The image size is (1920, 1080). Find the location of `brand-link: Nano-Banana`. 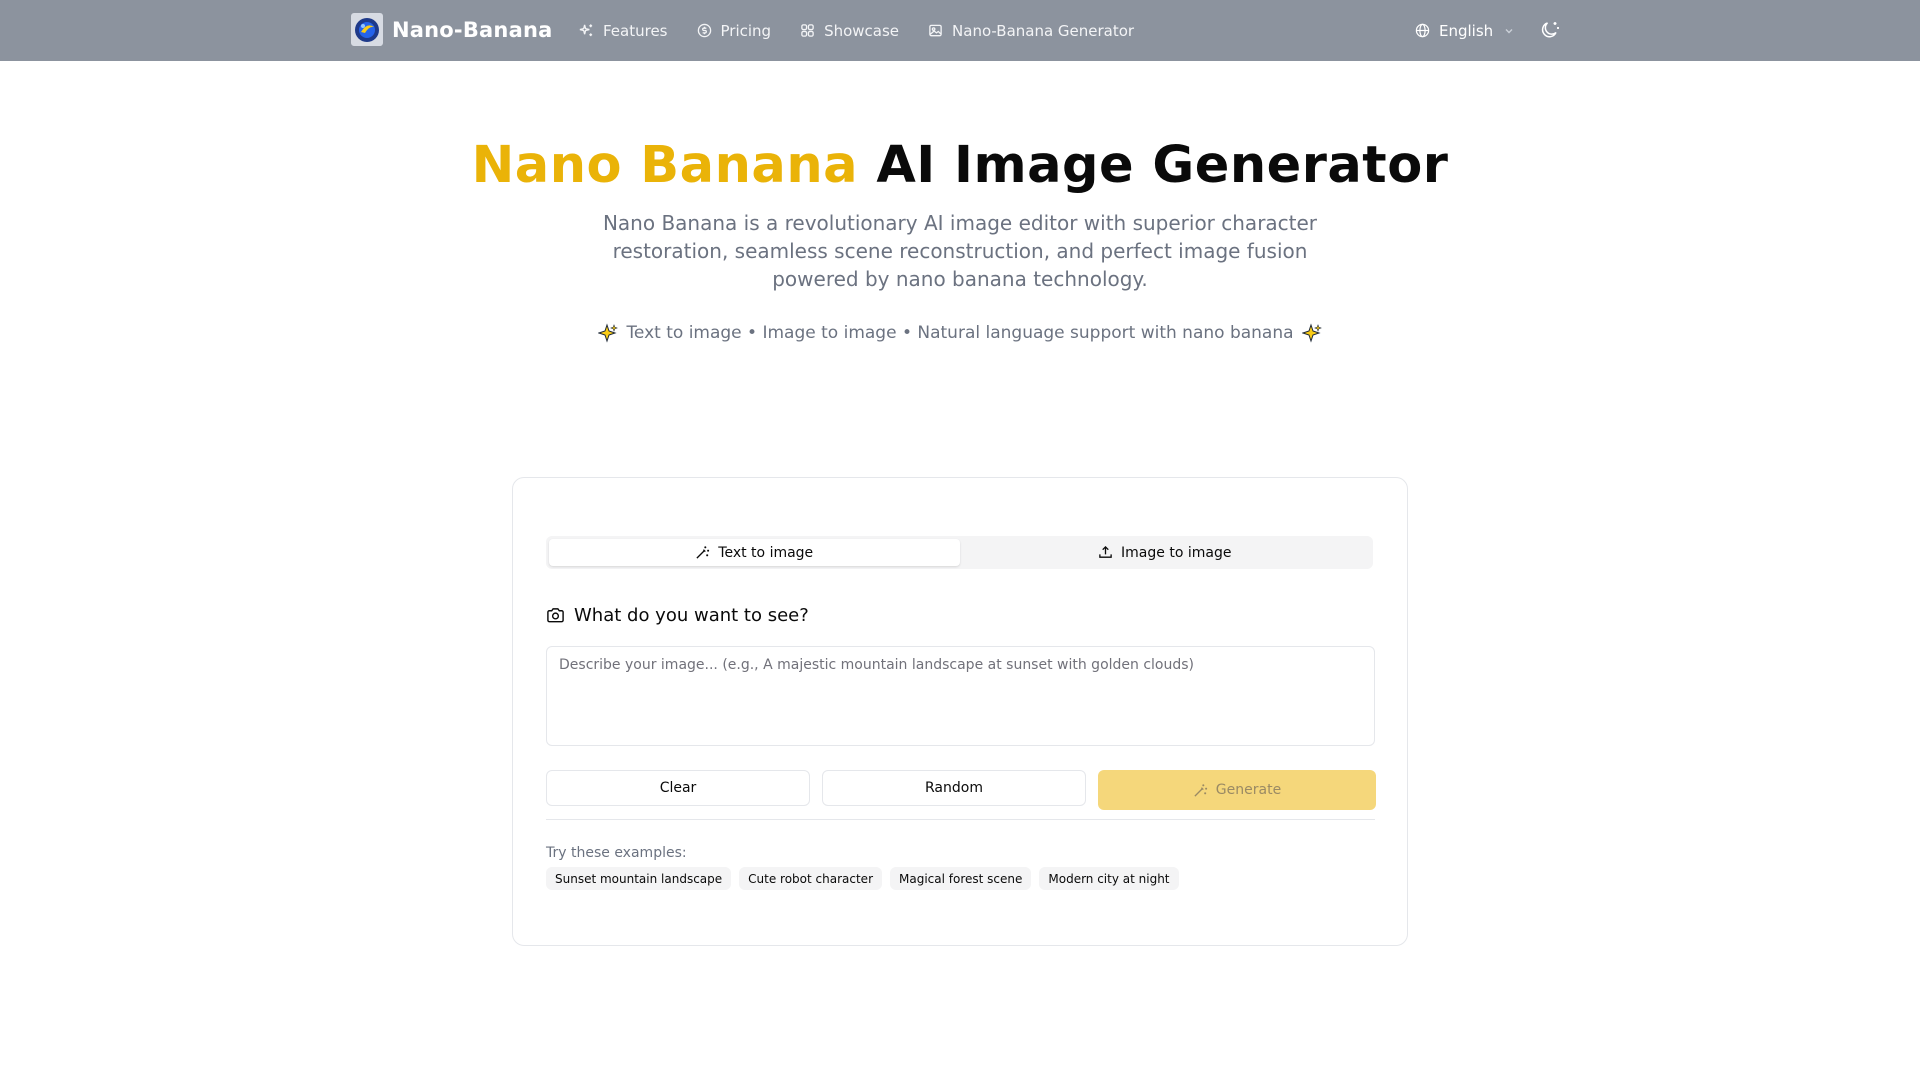

brand-link: Nano-Banana is located at coordinates (451, 29).